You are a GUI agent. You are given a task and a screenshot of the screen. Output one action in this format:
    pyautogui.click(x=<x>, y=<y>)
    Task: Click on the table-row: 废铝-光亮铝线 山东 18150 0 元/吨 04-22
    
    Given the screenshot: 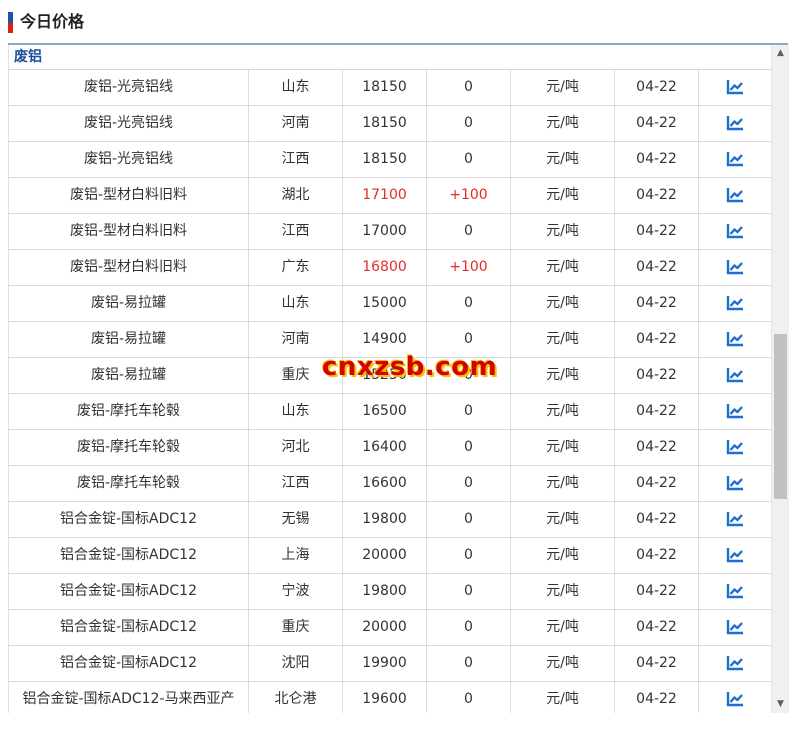 What is the action you would take?
    pyautogui.click(x=390, y=88)
    